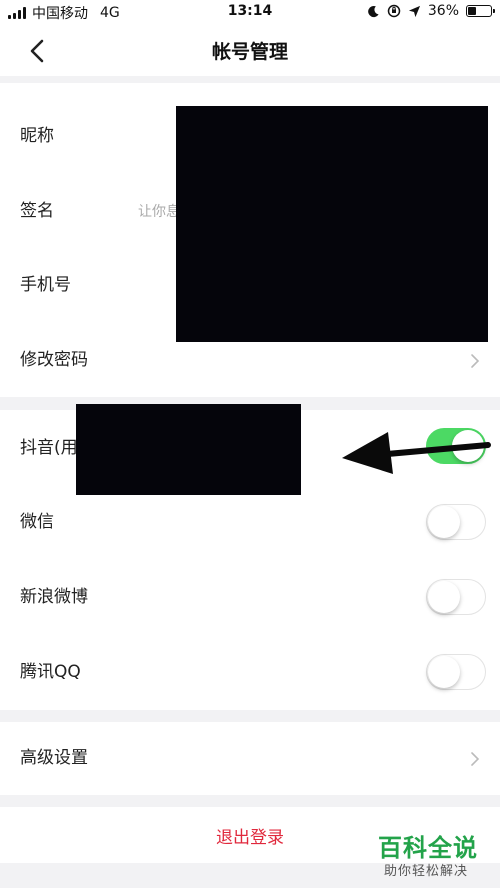 The width and height of the screenshot is (500, 888). I want to click on annotation-arrow-icon, so click(416, 453).